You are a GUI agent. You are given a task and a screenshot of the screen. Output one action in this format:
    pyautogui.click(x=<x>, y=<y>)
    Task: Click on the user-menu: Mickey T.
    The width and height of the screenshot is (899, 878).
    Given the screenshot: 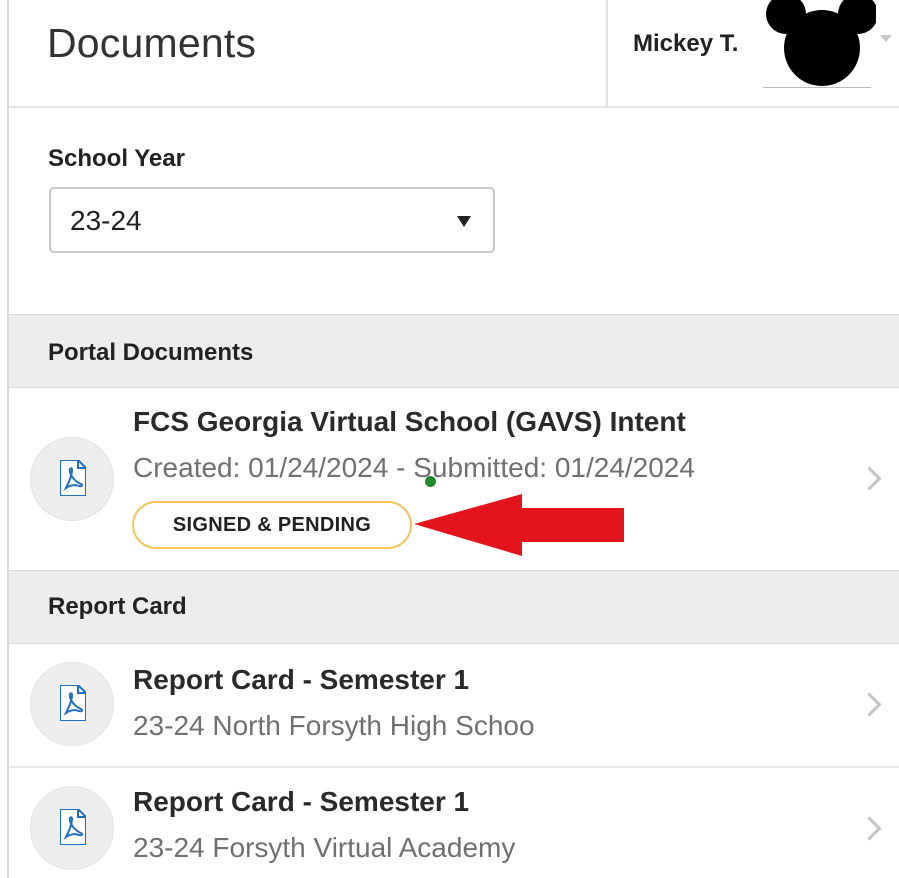 What is the action you would take?
    pyautogui.click(x=752, y=53)
    